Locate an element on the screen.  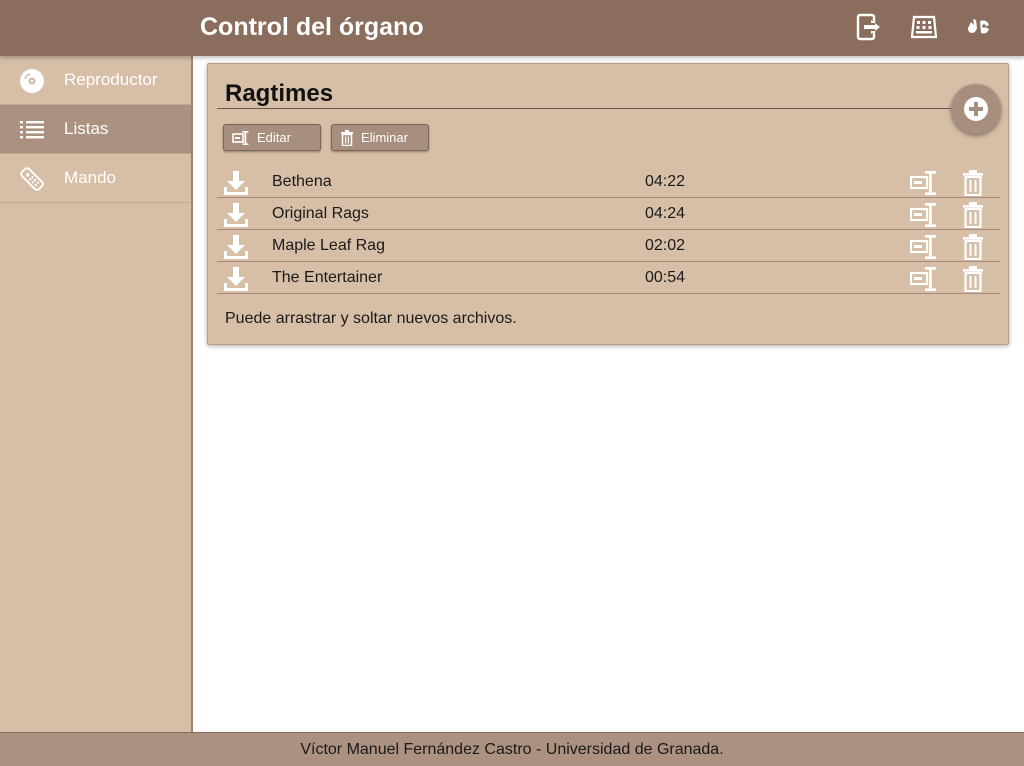
track-row: Maple Leaf Rag 02:02 is located at coordinates (608, 246).